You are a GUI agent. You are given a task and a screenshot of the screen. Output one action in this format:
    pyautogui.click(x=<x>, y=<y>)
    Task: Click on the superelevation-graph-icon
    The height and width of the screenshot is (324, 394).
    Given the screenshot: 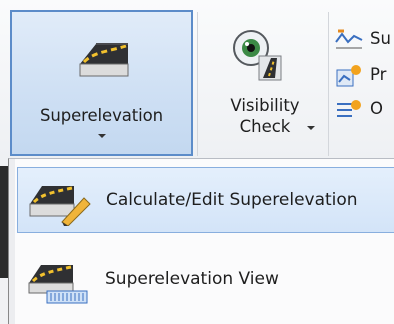 What is the action you would take?
    pyautogui.click(x=349, y=39)
    